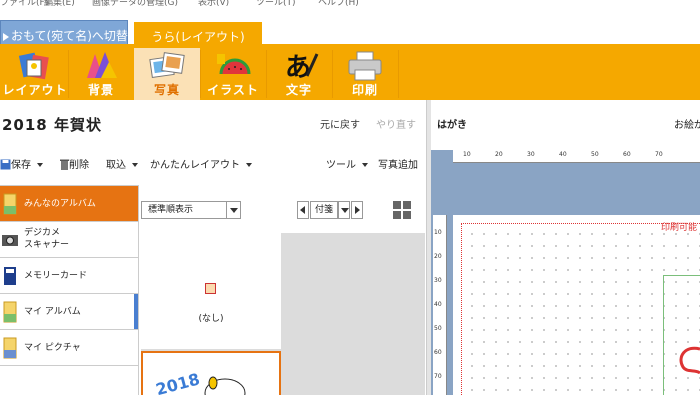  What do you see at coordinates (64, 164) in the screenshot?
I see `trash-icon` at bounding box center [64, 164].